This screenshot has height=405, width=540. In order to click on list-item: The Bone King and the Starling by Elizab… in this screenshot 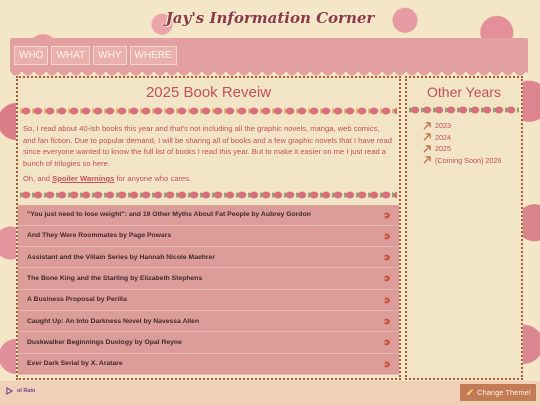, I will do `click(208, 279)`.